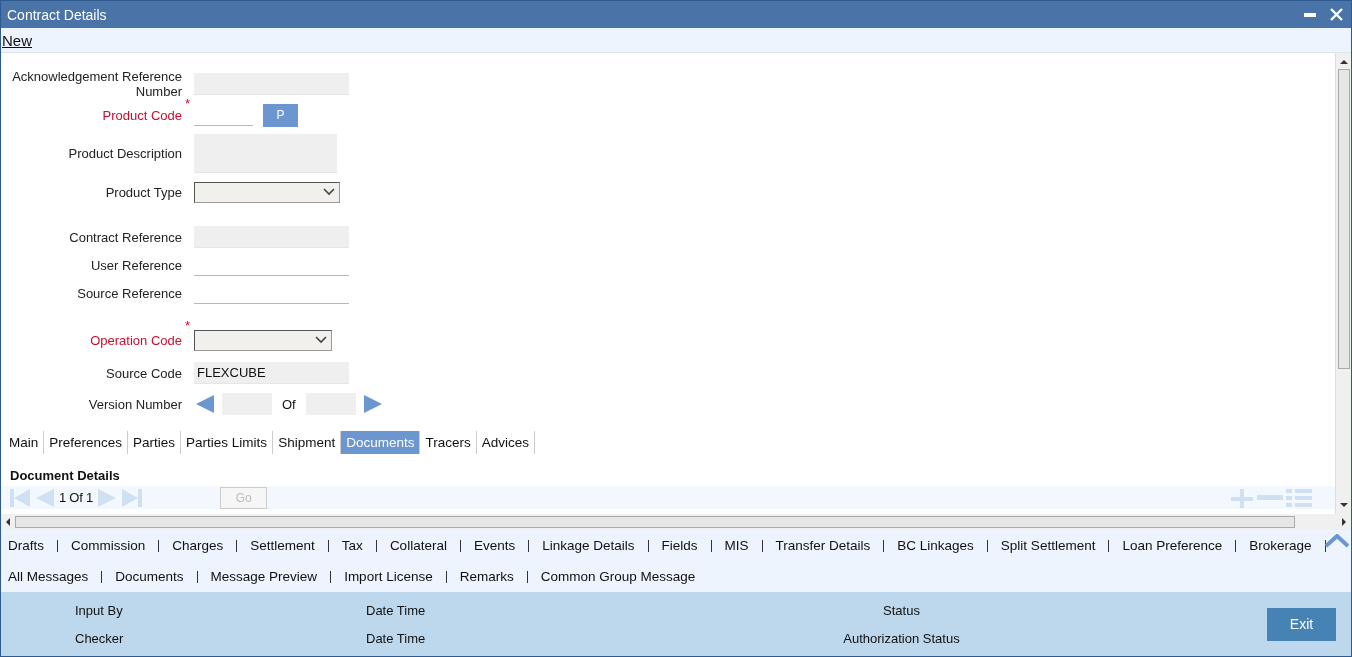 Image resolution: width=1352 pixels, height=657 pixels. What do you see at coordinates (156, 576) in the screenshot?
I see `nav-link: Documents` at bounding box center [156, 576].